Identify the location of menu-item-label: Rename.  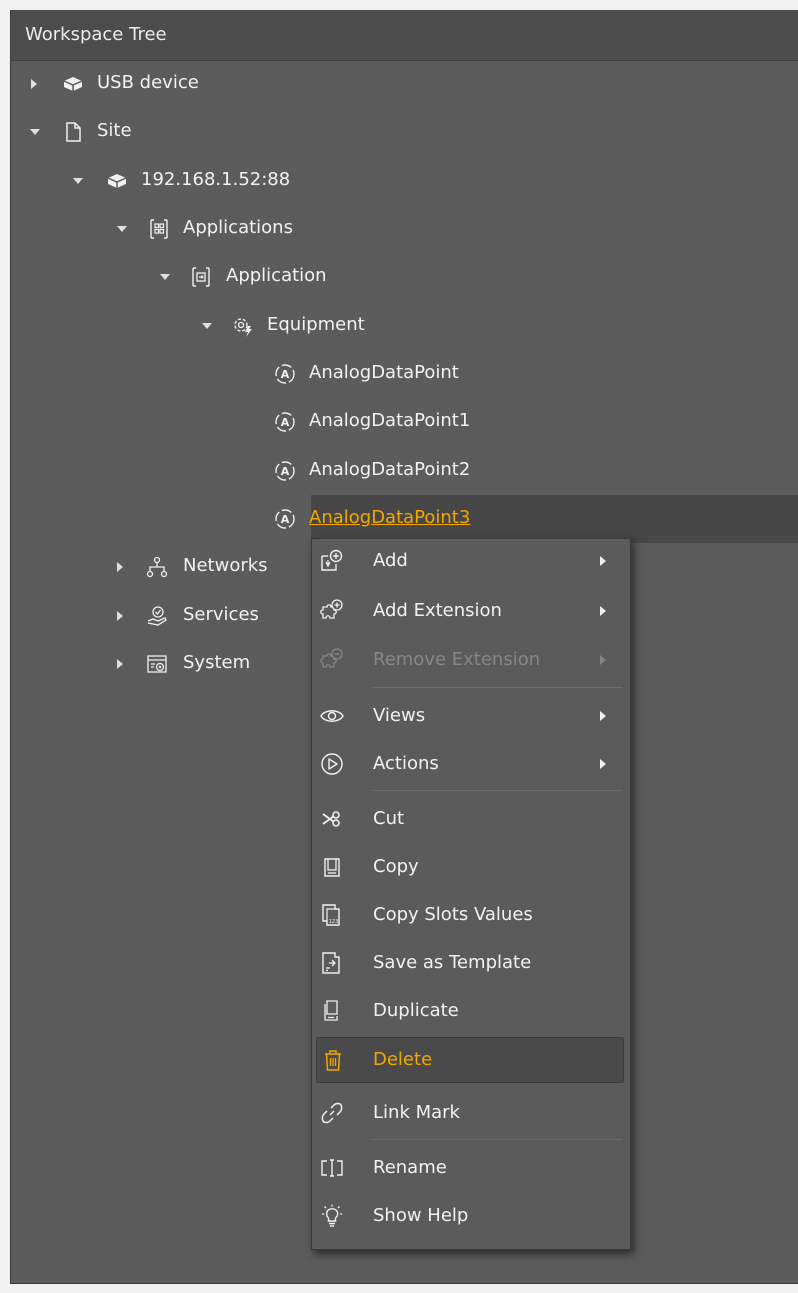
(410, 1167).